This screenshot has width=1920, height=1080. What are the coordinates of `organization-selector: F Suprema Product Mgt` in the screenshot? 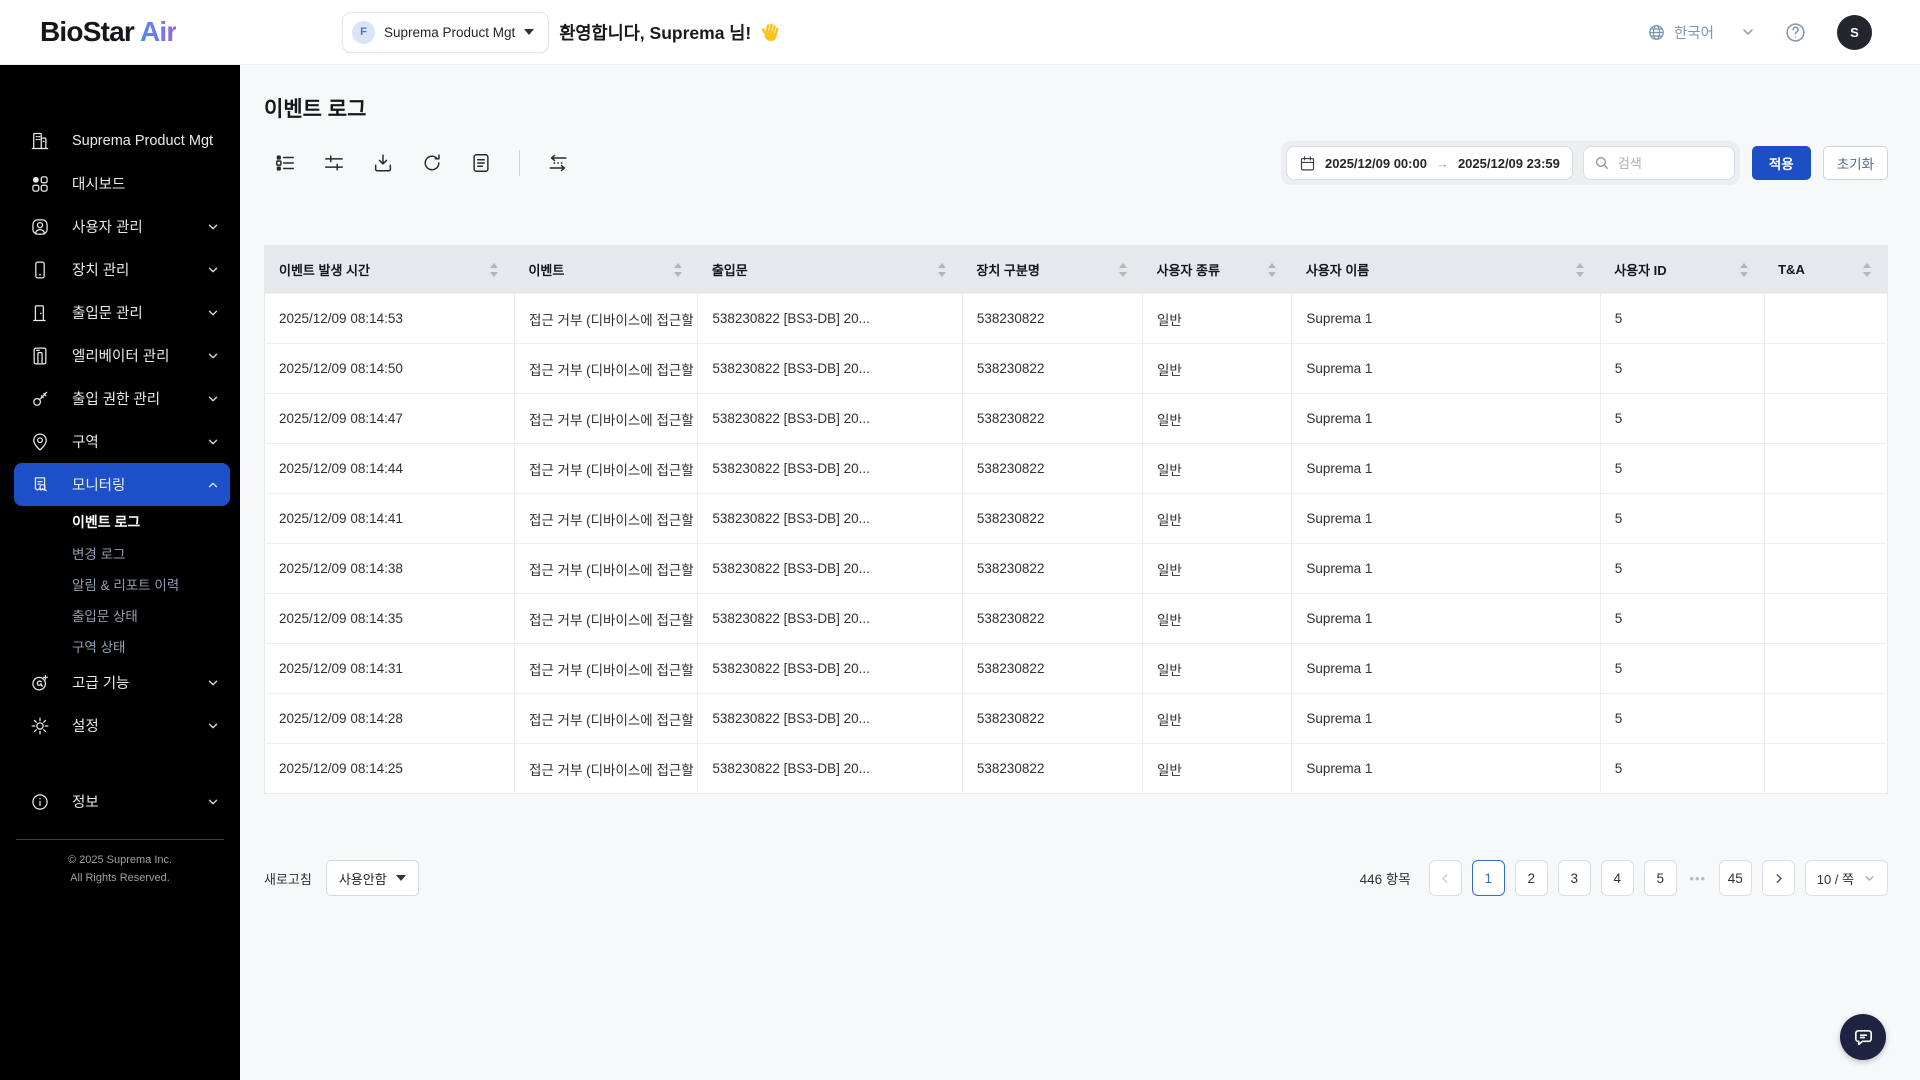 It's located at (446, 32).